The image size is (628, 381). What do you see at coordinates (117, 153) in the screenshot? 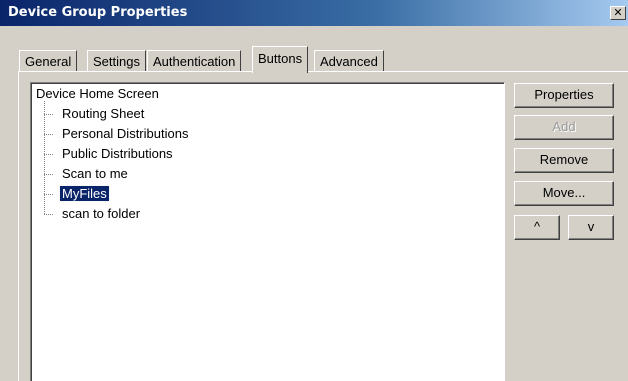
I see `tree-item-label: Public Distributions` at bounding box center [117, 153].